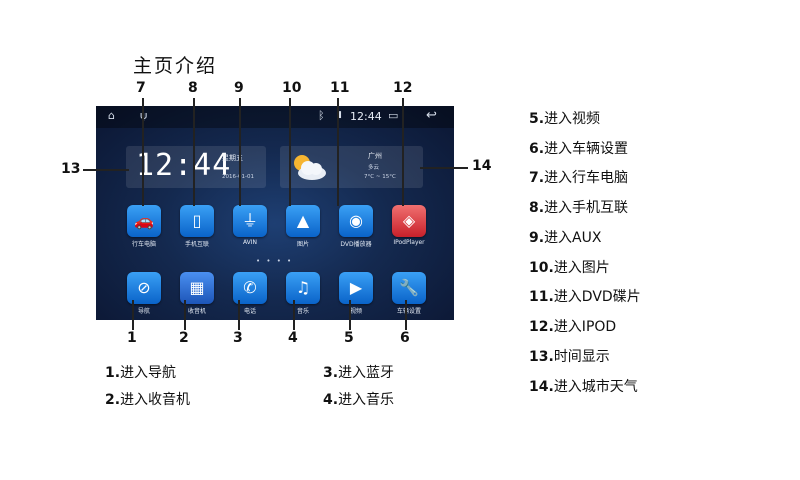  What do you see at coordinates (579, 149) in the screenshot?
I see `legend-item-6: 6.进入车辆设置` at bounding box center [579, 149].